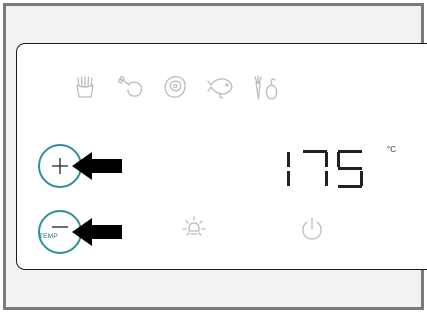  I want to click on temperature-display, so click(322, 170).